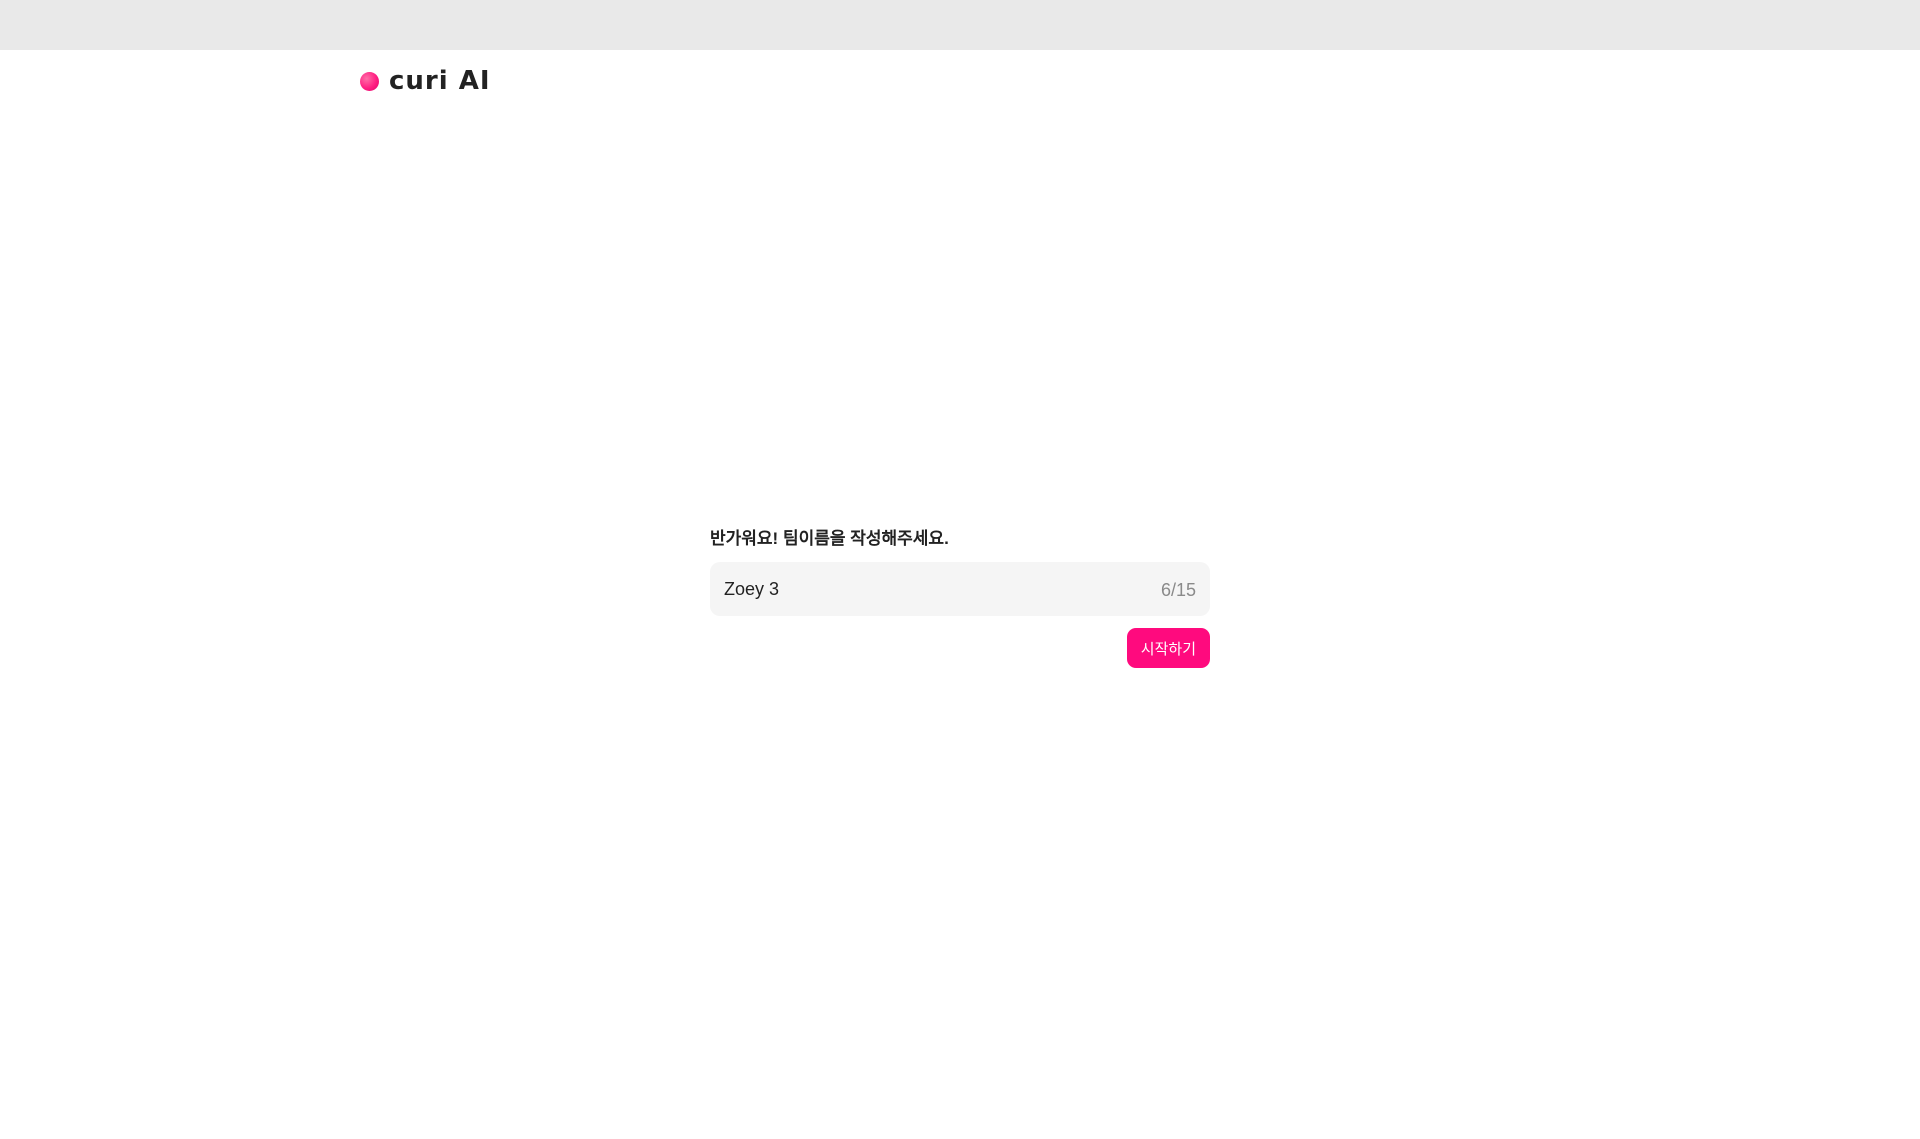 The image size is (1920, 1139). Describe the element at coordinates (369, 81) in the screenshot. I see `logo-dot-icon` at that location.